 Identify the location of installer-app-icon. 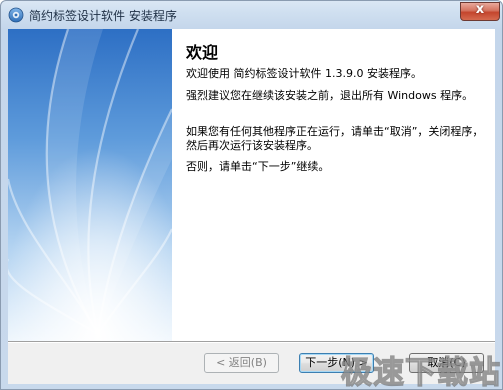
(16, 15).